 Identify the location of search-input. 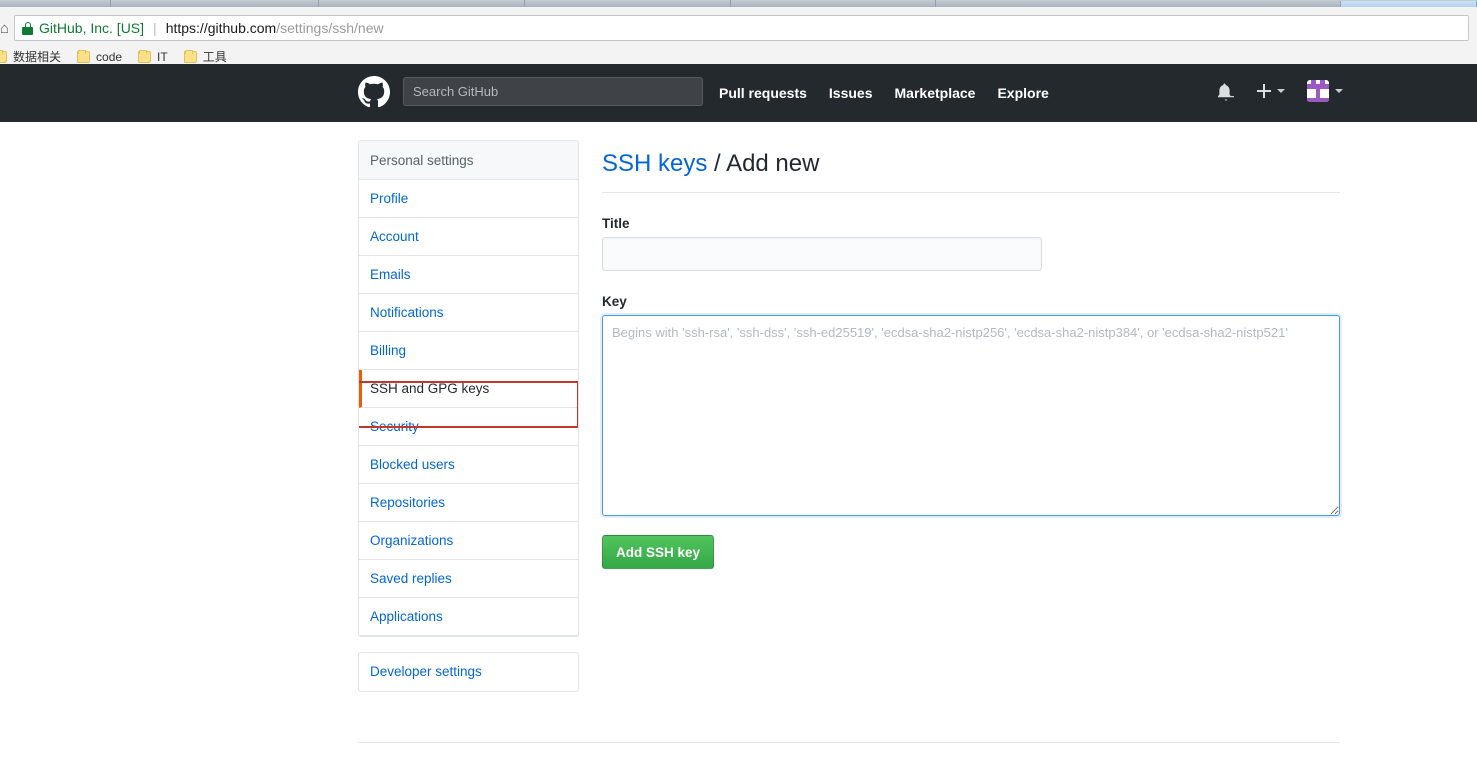
(553, 91).